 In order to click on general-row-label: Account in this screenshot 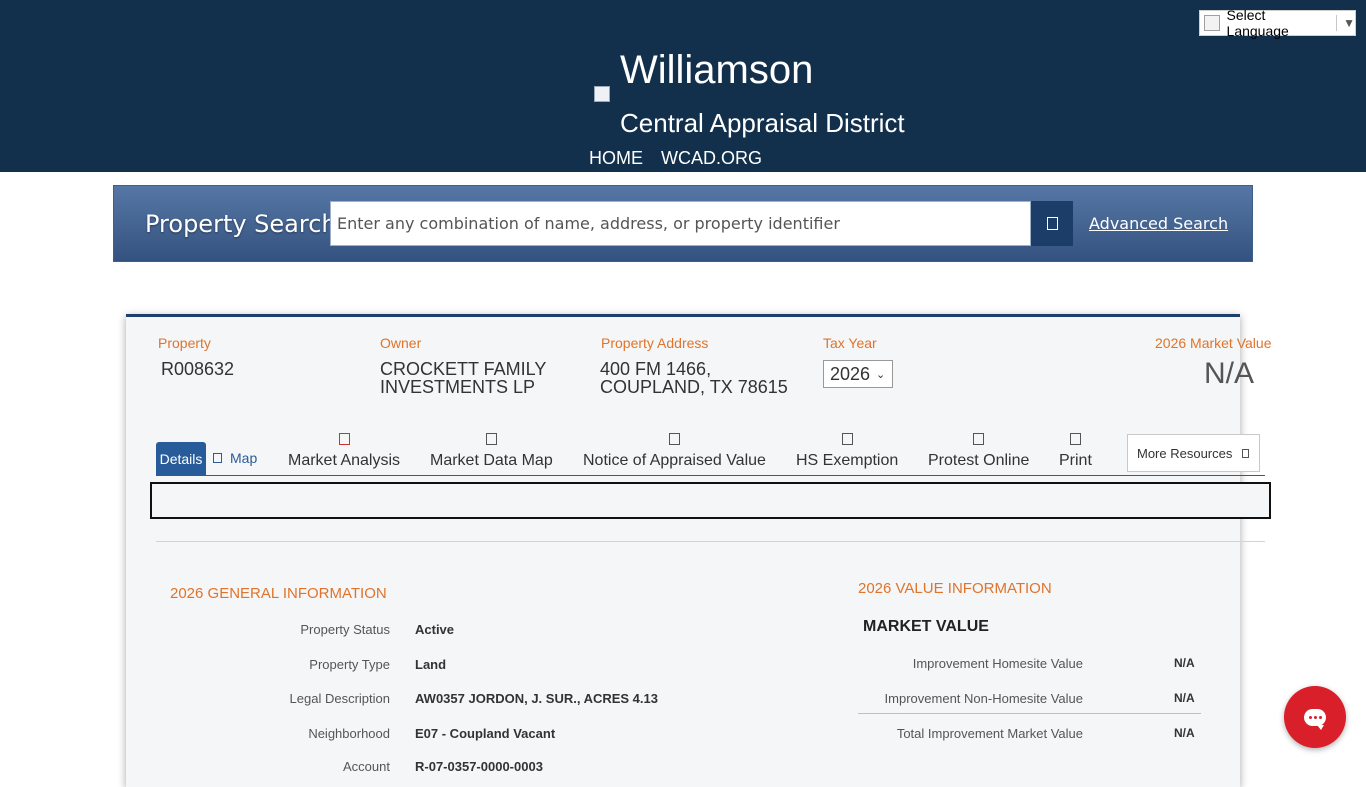, I will do `click(366, 766)`.